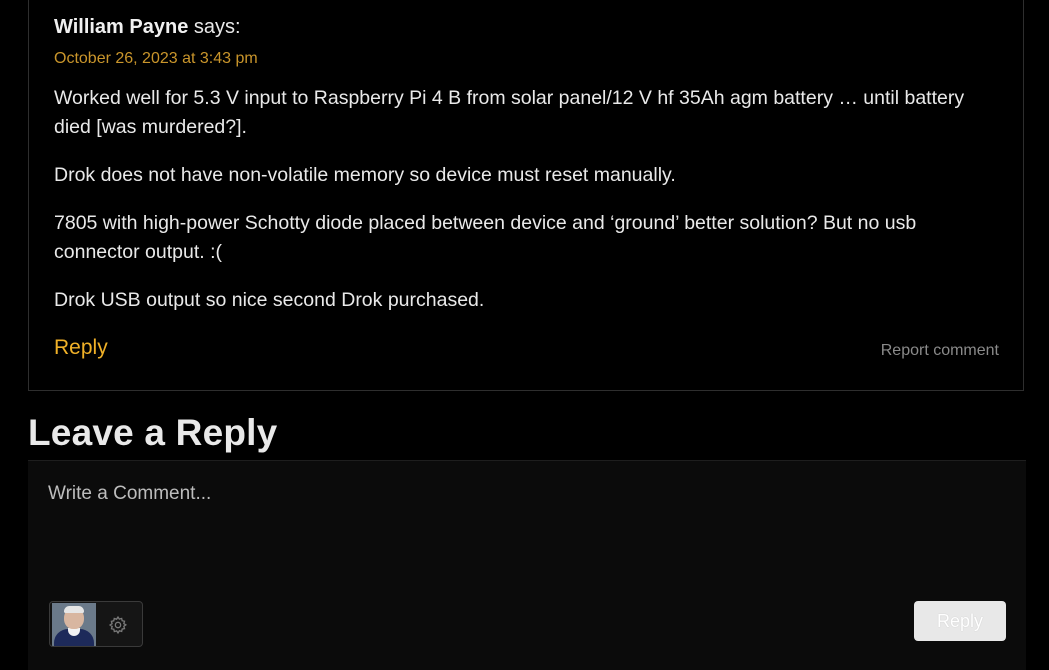  What do you see at coordinates (217, 27) in the screenshot?
I see `comment-says: says:` at bounding box center [217, 27].